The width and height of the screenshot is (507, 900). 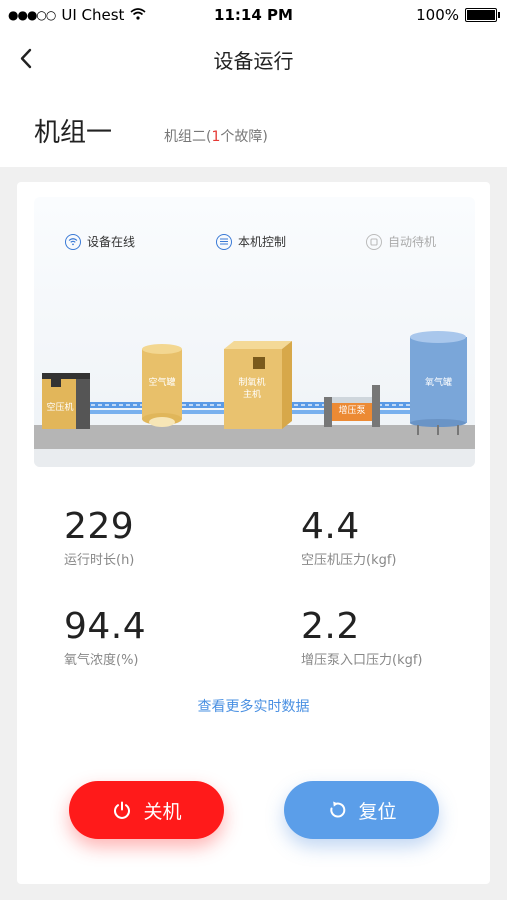 What do you see at coordinates (253, 15) in the screenshot?
I see `status-bar: ●●●○○ UI Chest 11:14 PM 100%` at bounding box center [253, 15].